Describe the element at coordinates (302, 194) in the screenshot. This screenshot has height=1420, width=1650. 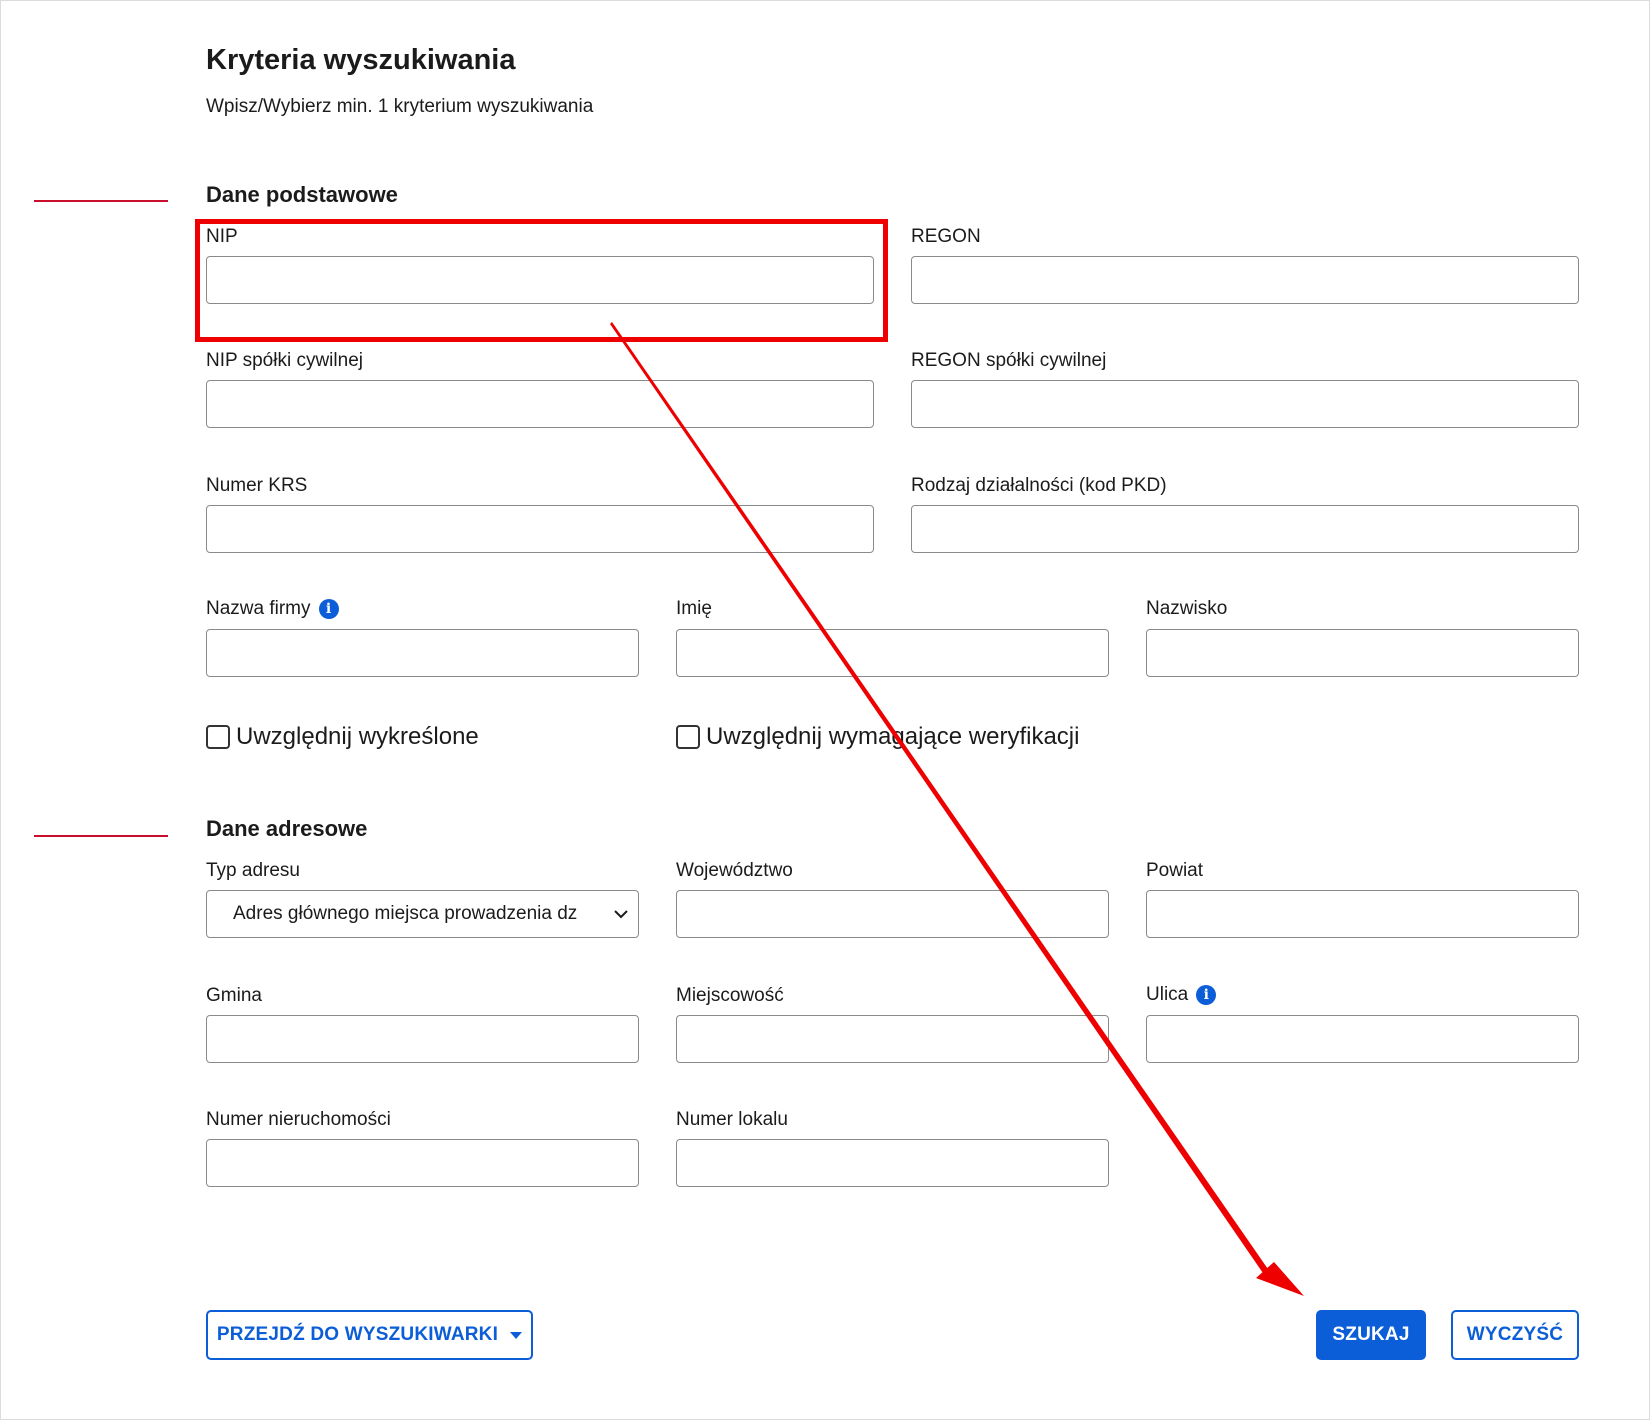
I see `section-heading-basic: Dane podstawowe` at that location.